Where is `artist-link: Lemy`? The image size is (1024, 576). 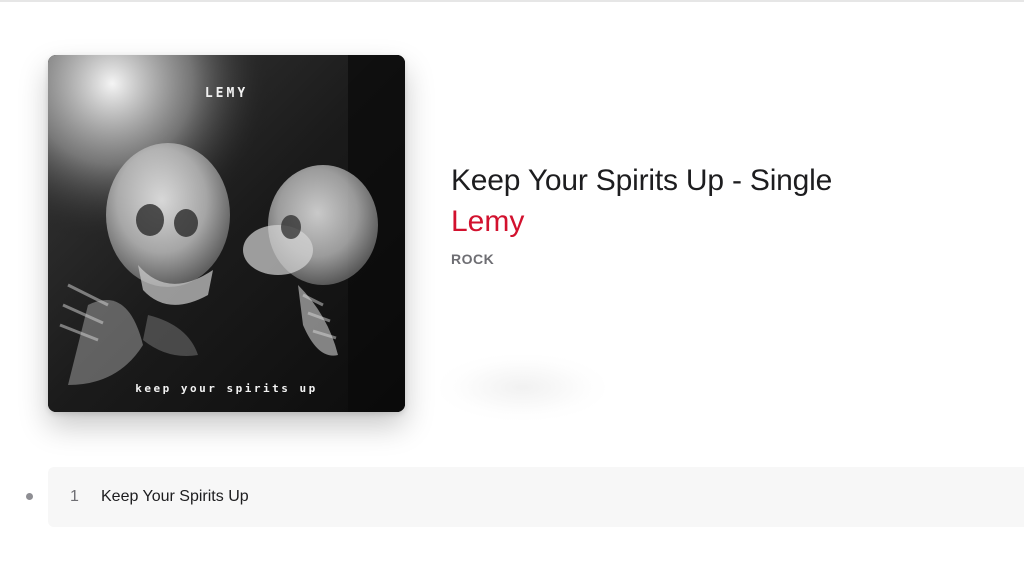 artist-link: Lemy is located at coordinates (487, 222).